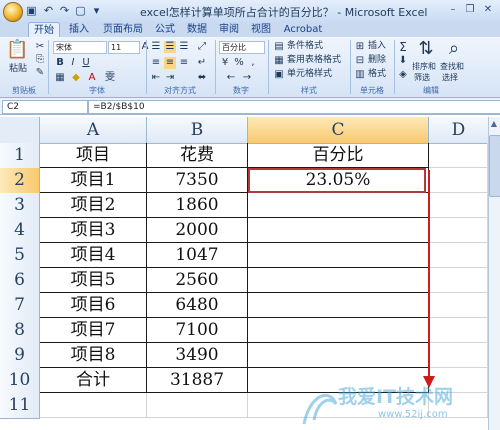  What do you see at coordinates (44, 30) in the screenshot?
I see `tab-home: 开始` at bounding box center [44, 30].